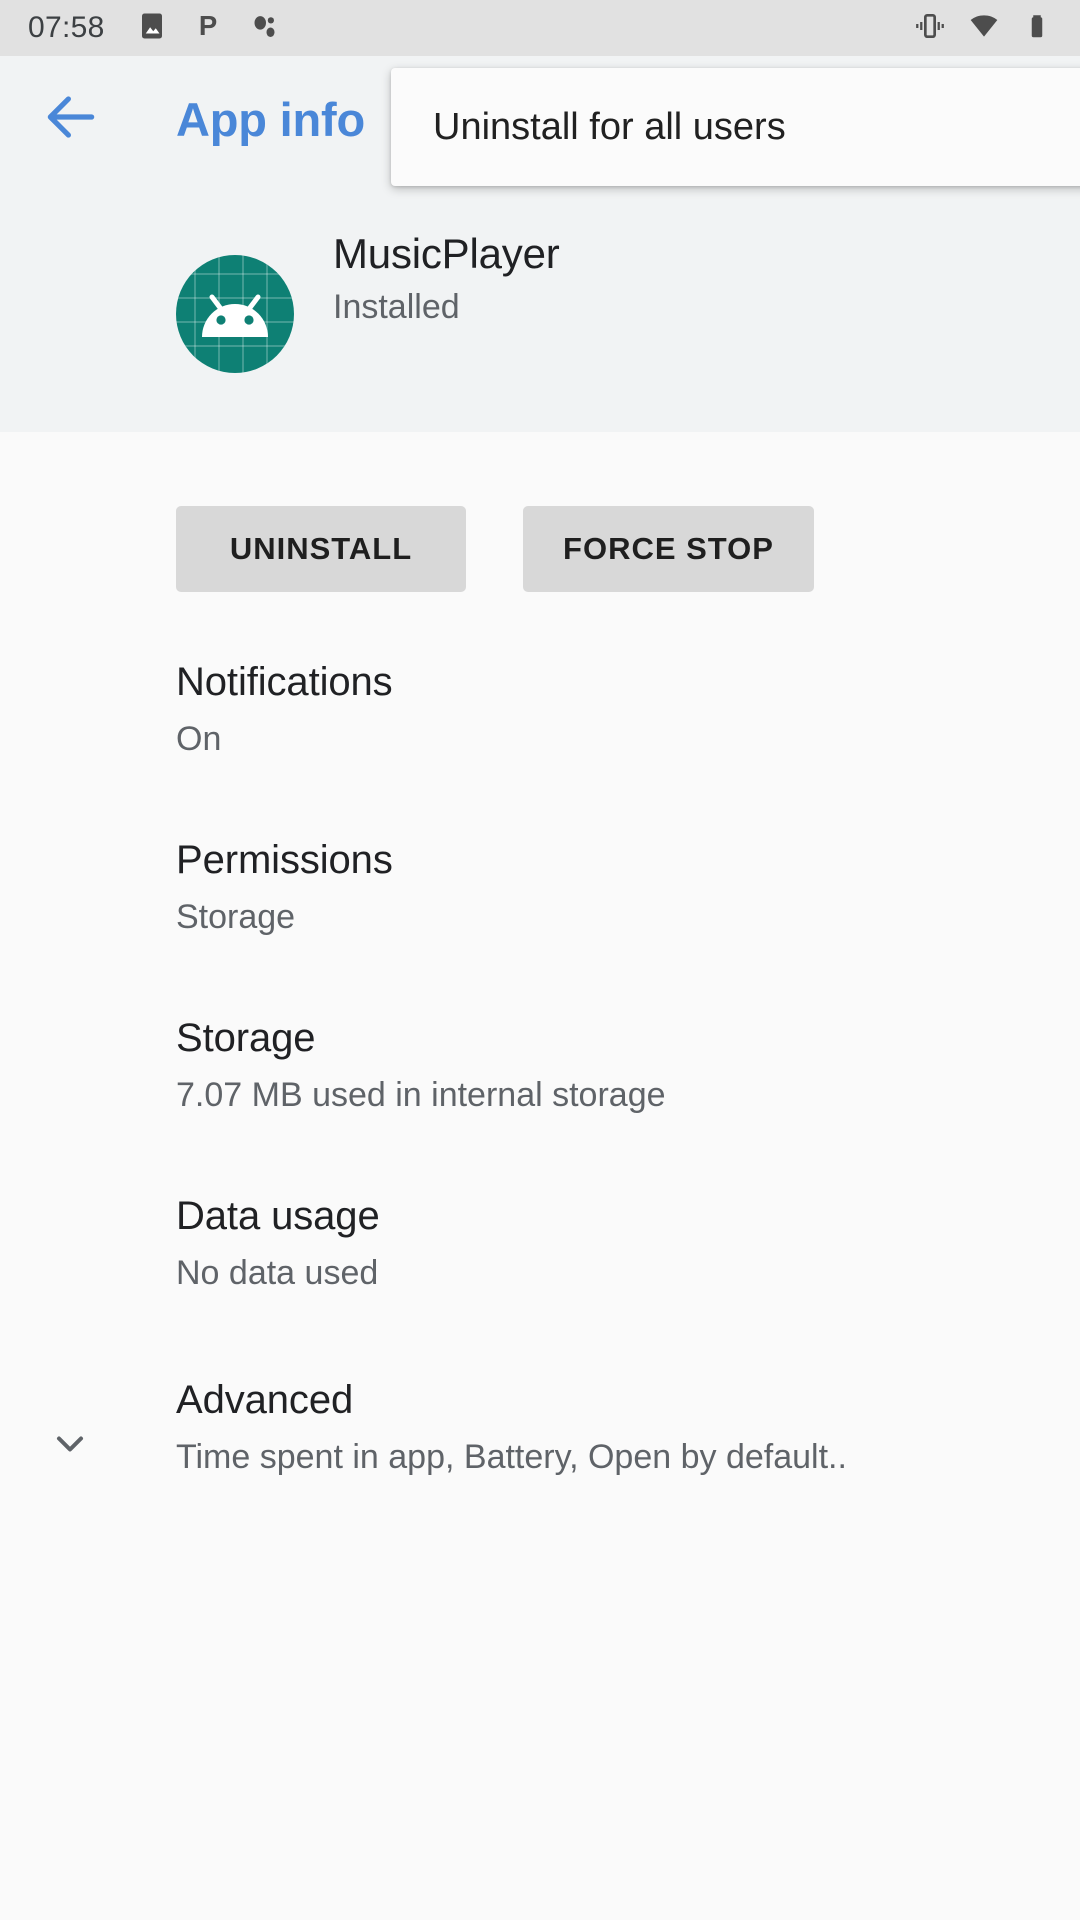 This screenshot has width=1080, height=1920. I want to click on battery-icon, so click(1037, 28).